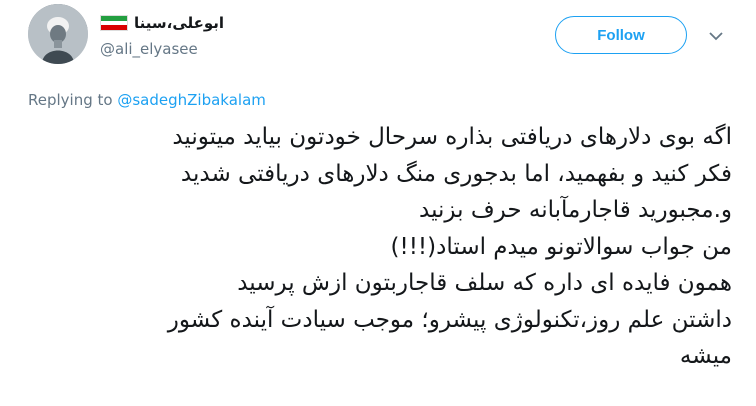 Image resolution: width=756 pixels, height=406 pixels. What do you see at coordinates (716, 36) in the screenshot?
I see `chevron-down-icon` at bounding box center [716, 36].